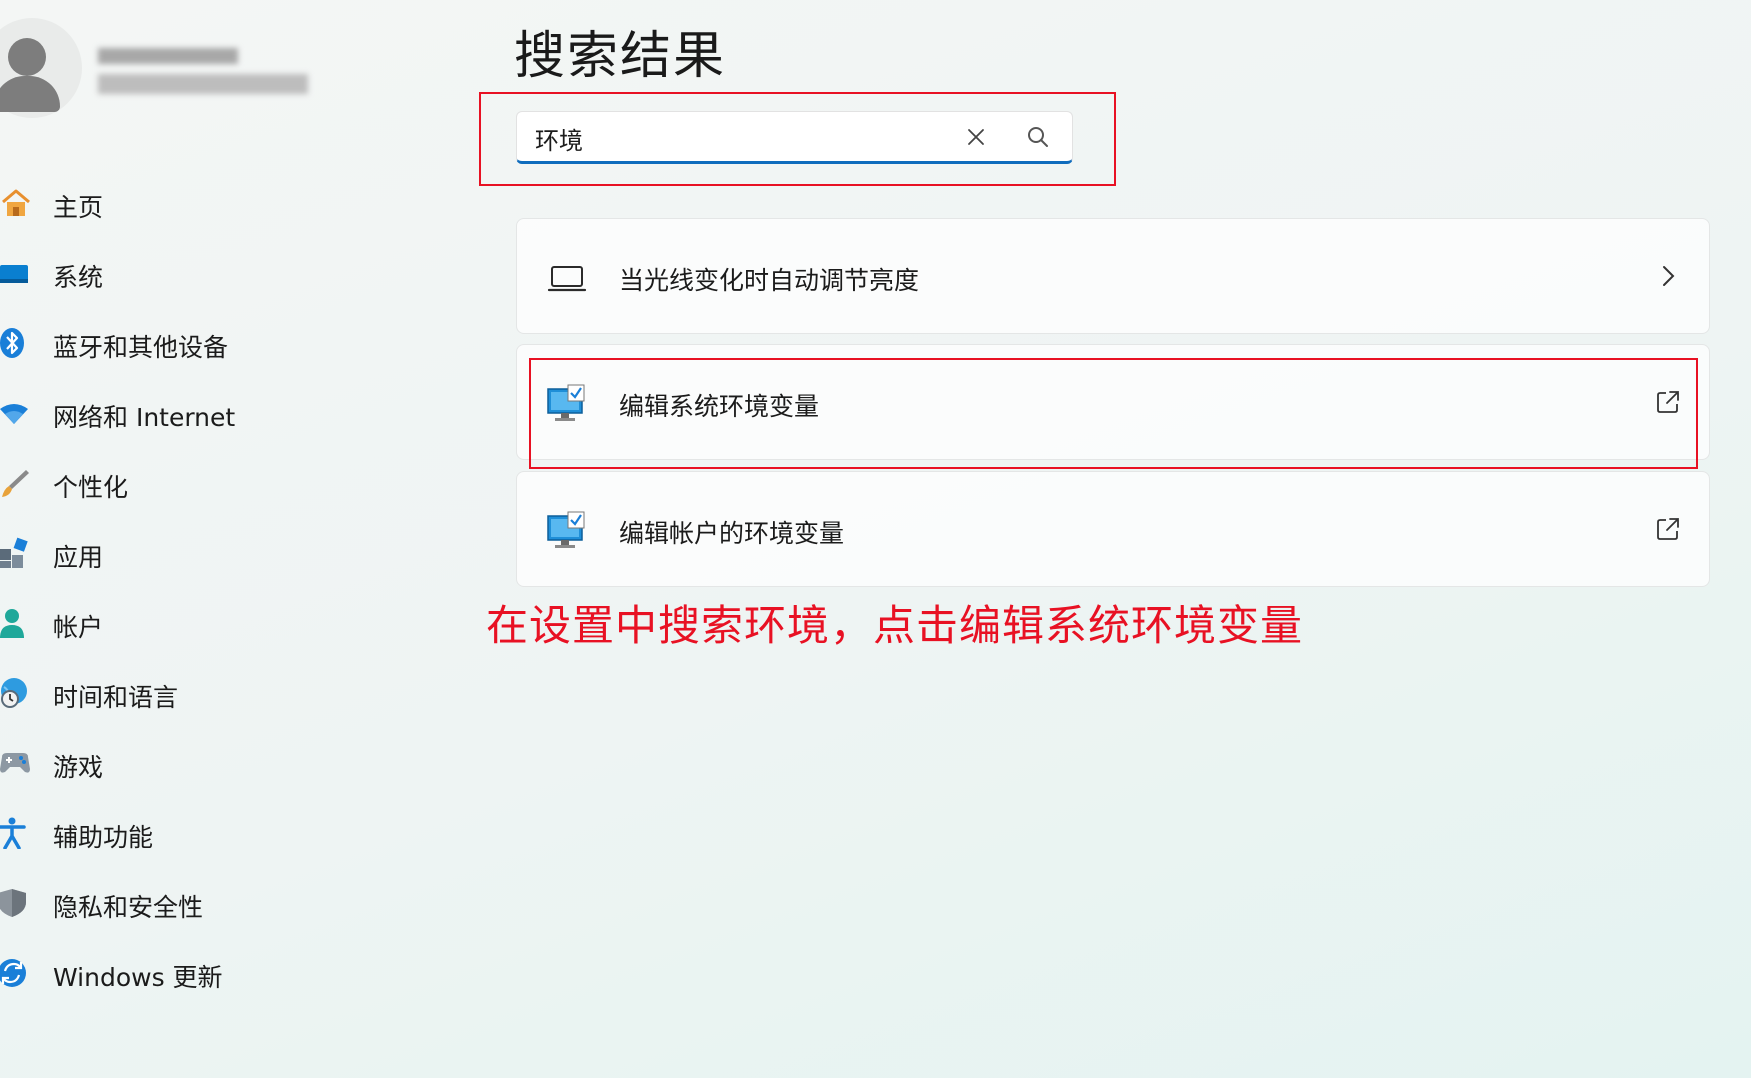 Image resolution: width=1751 pixels, height=1078 pixels. I want to click on sidebar-item-label: 主页, so click(78, 207).